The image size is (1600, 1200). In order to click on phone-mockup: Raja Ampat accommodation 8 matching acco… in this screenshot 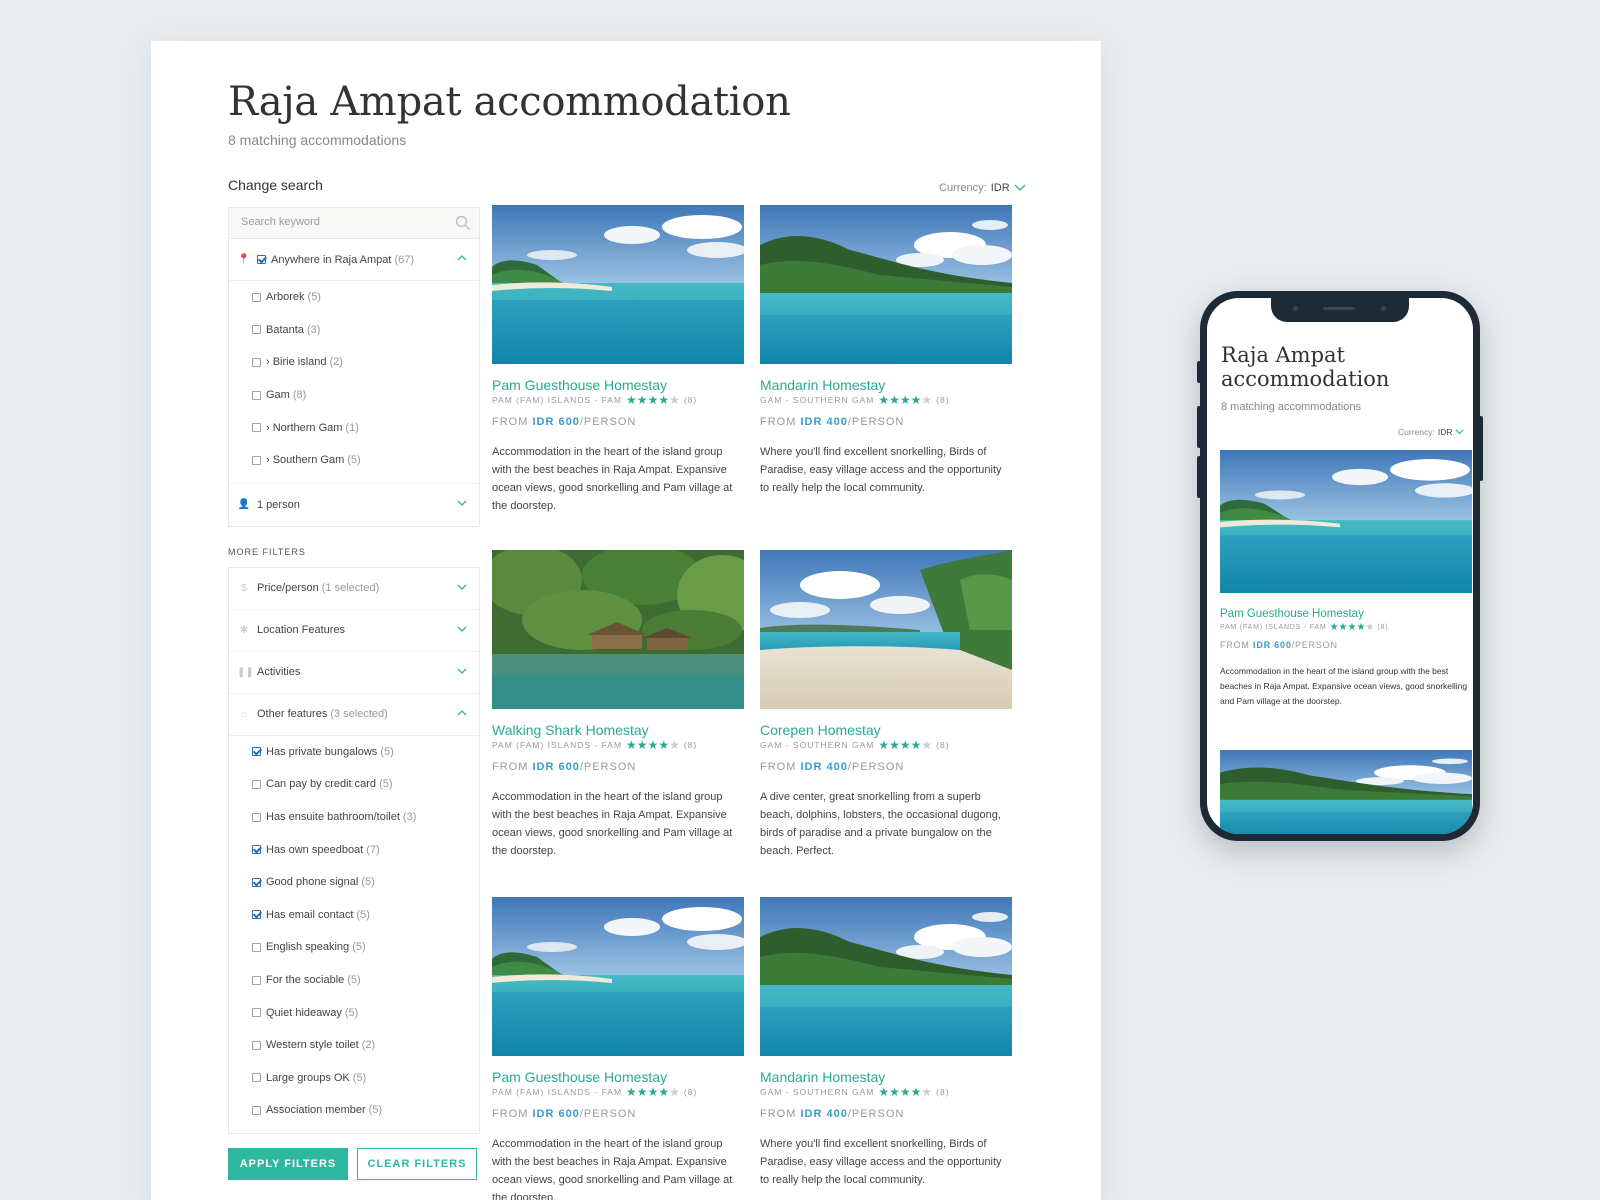, I will do `click(1340, 566)`.